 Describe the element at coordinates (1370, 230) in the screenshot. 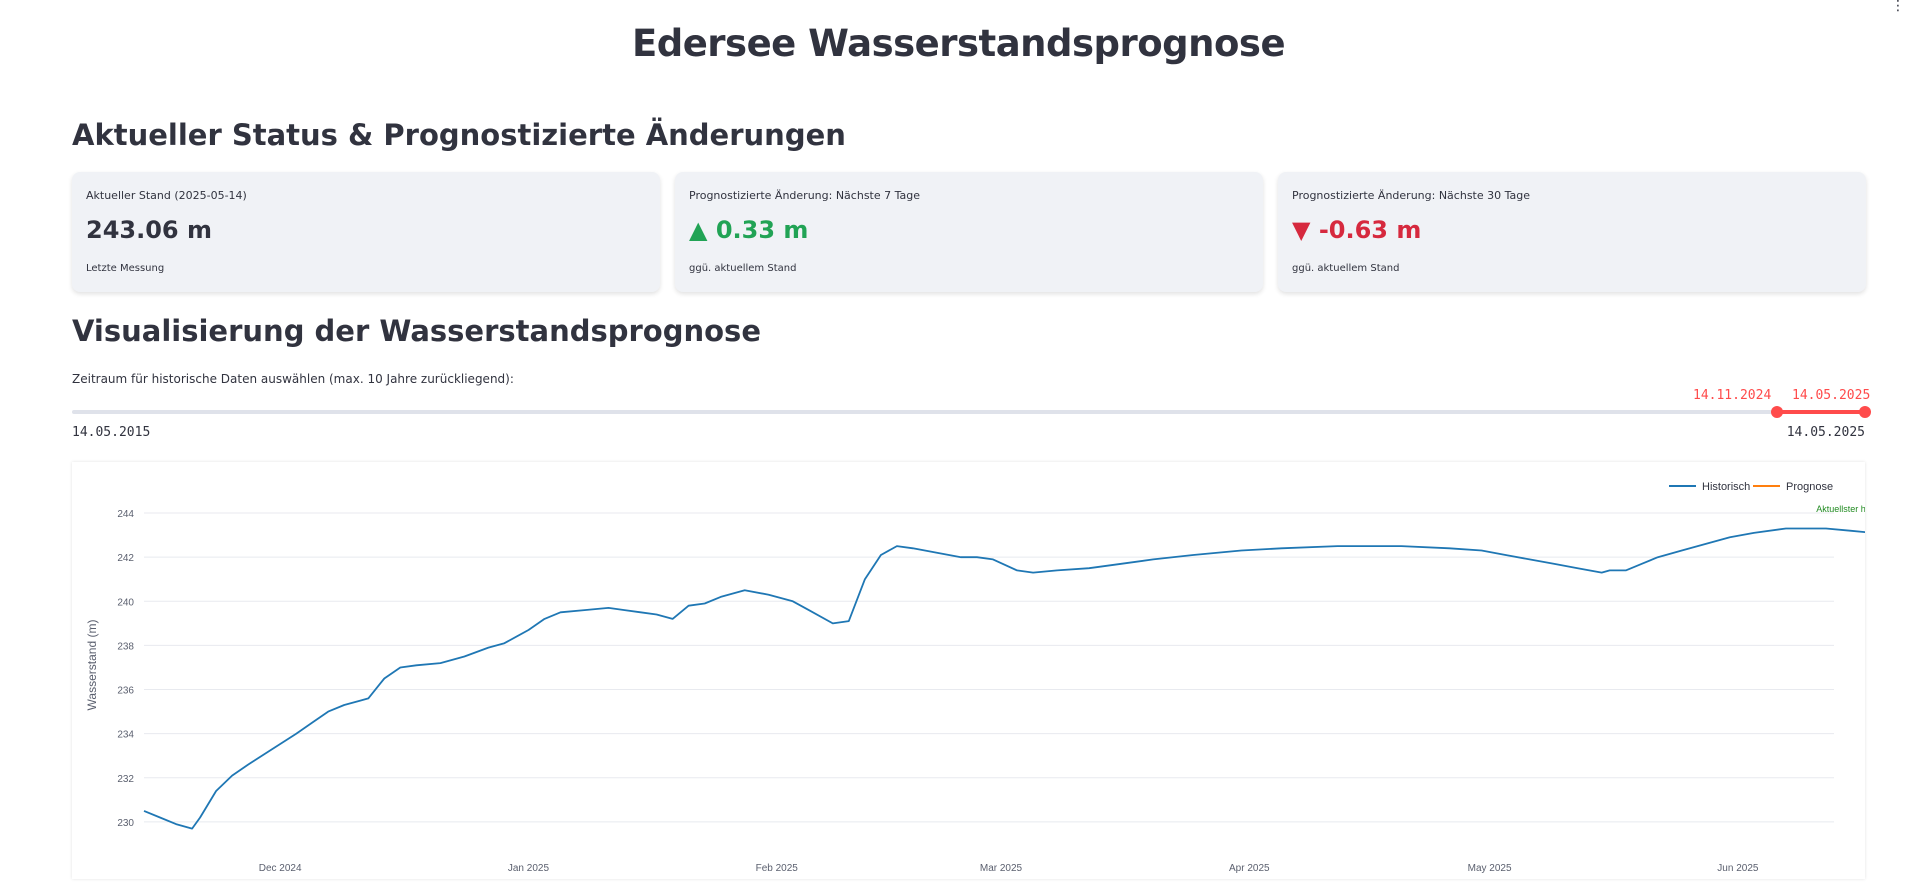

I see `metric-delta: -0.63 m` at that location.